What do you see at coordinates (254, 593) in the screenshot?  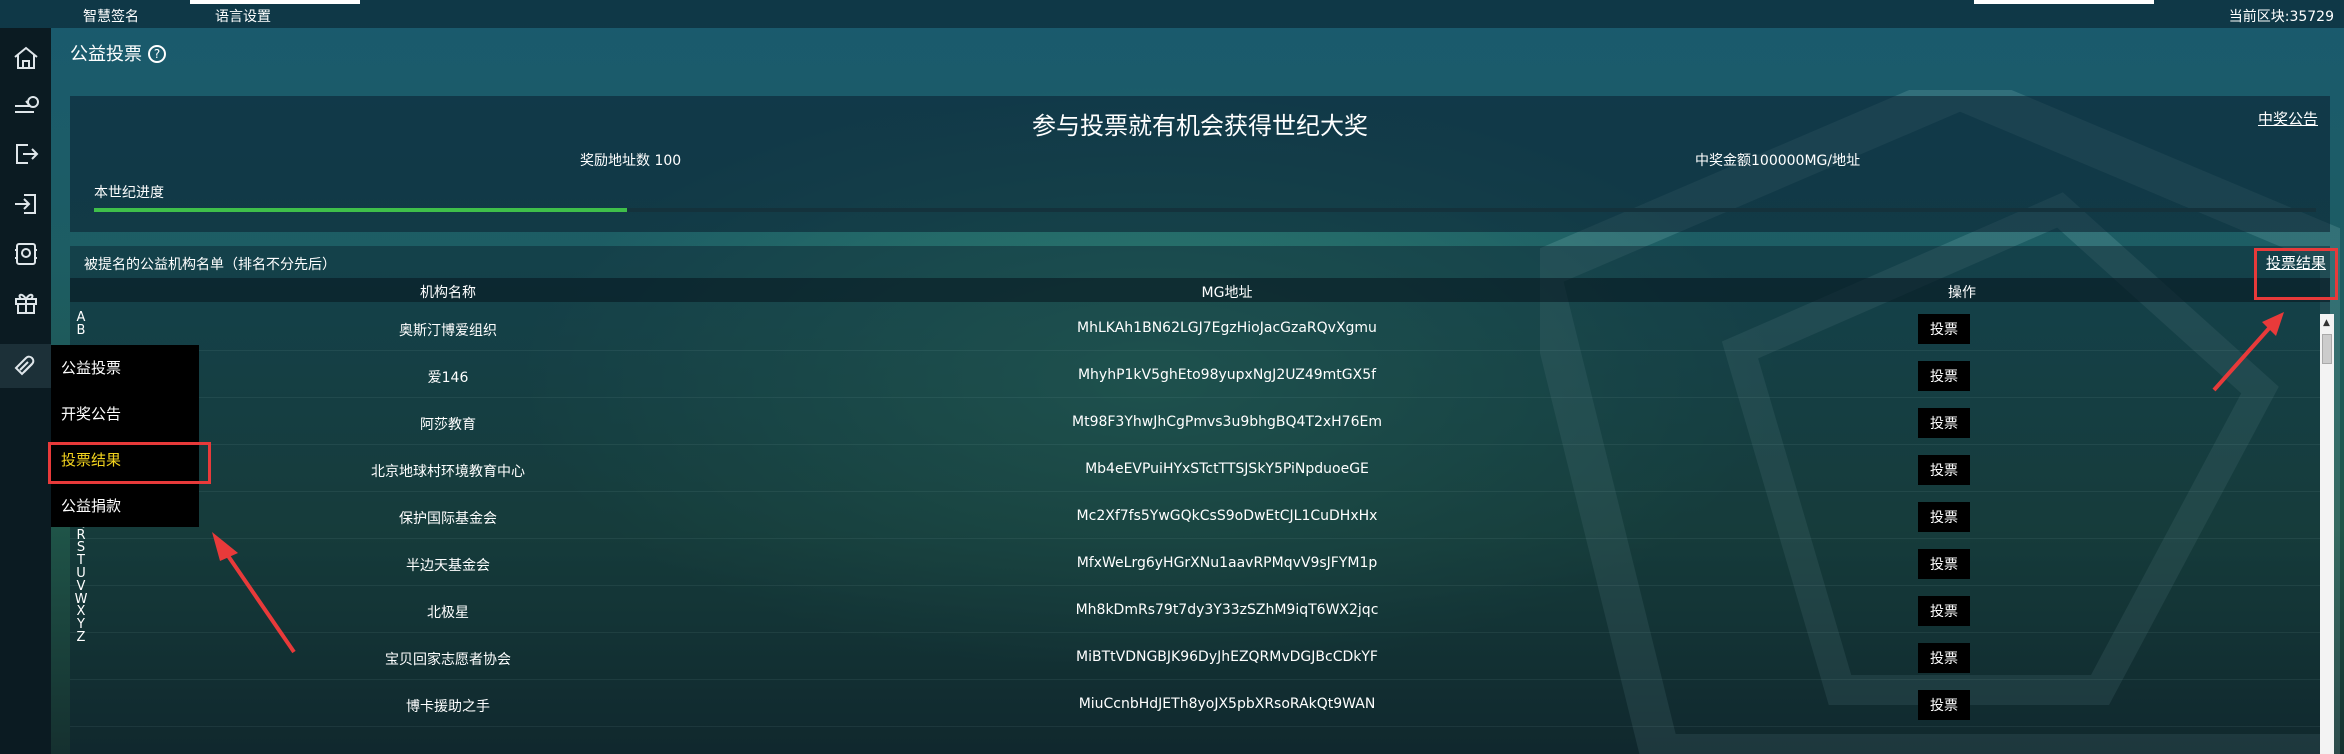 I see `annotation-arrow-left` at bounding box center [254, 593].